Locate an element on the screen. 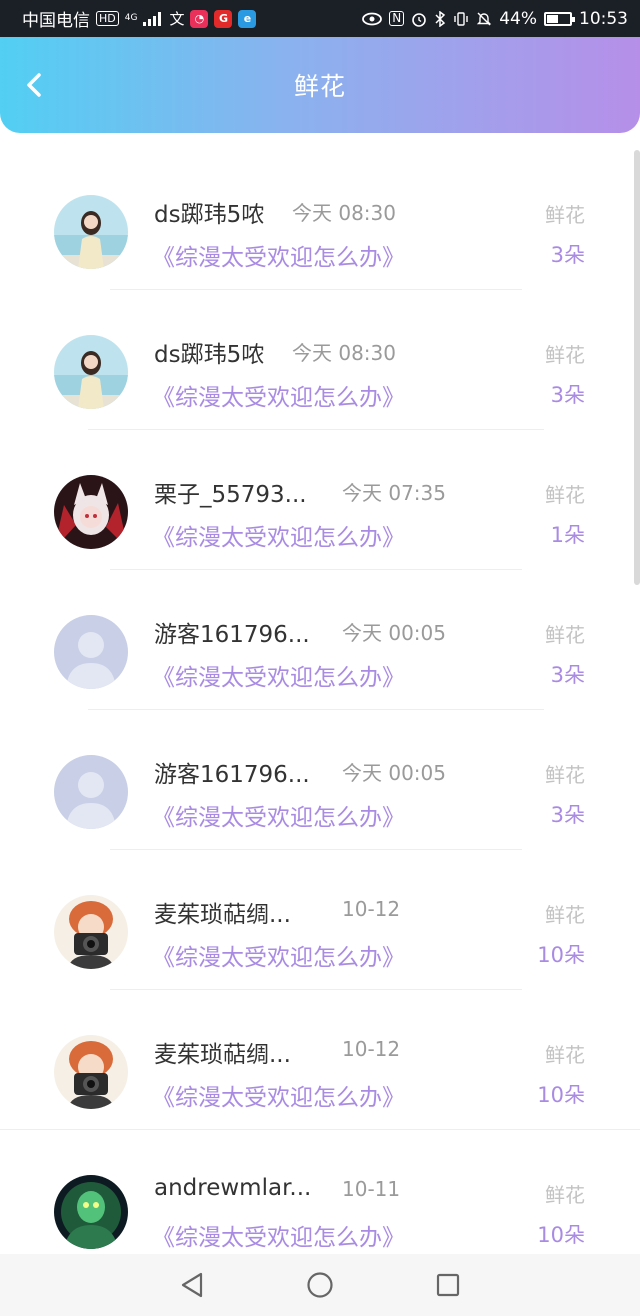  list-item: andrewmlar... 10-11 《综漫太受欢迎怎么办》 鲜花 10朵 is located at coordinates (320, 1192).